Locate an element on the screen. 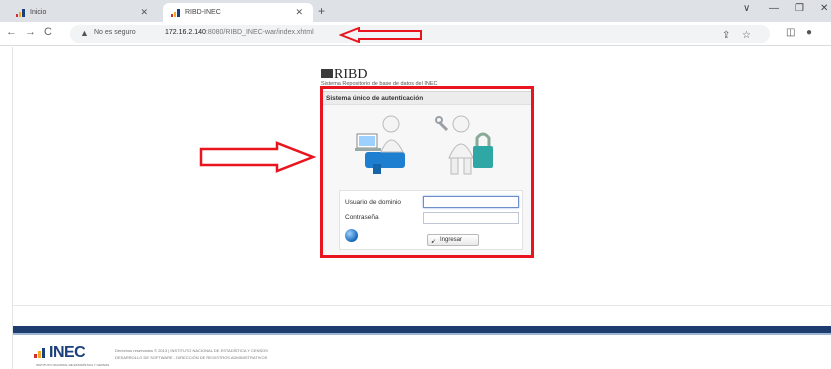 This screenshot has height=369, width=831. minimize-button: — is located at coordinates (774, 8).